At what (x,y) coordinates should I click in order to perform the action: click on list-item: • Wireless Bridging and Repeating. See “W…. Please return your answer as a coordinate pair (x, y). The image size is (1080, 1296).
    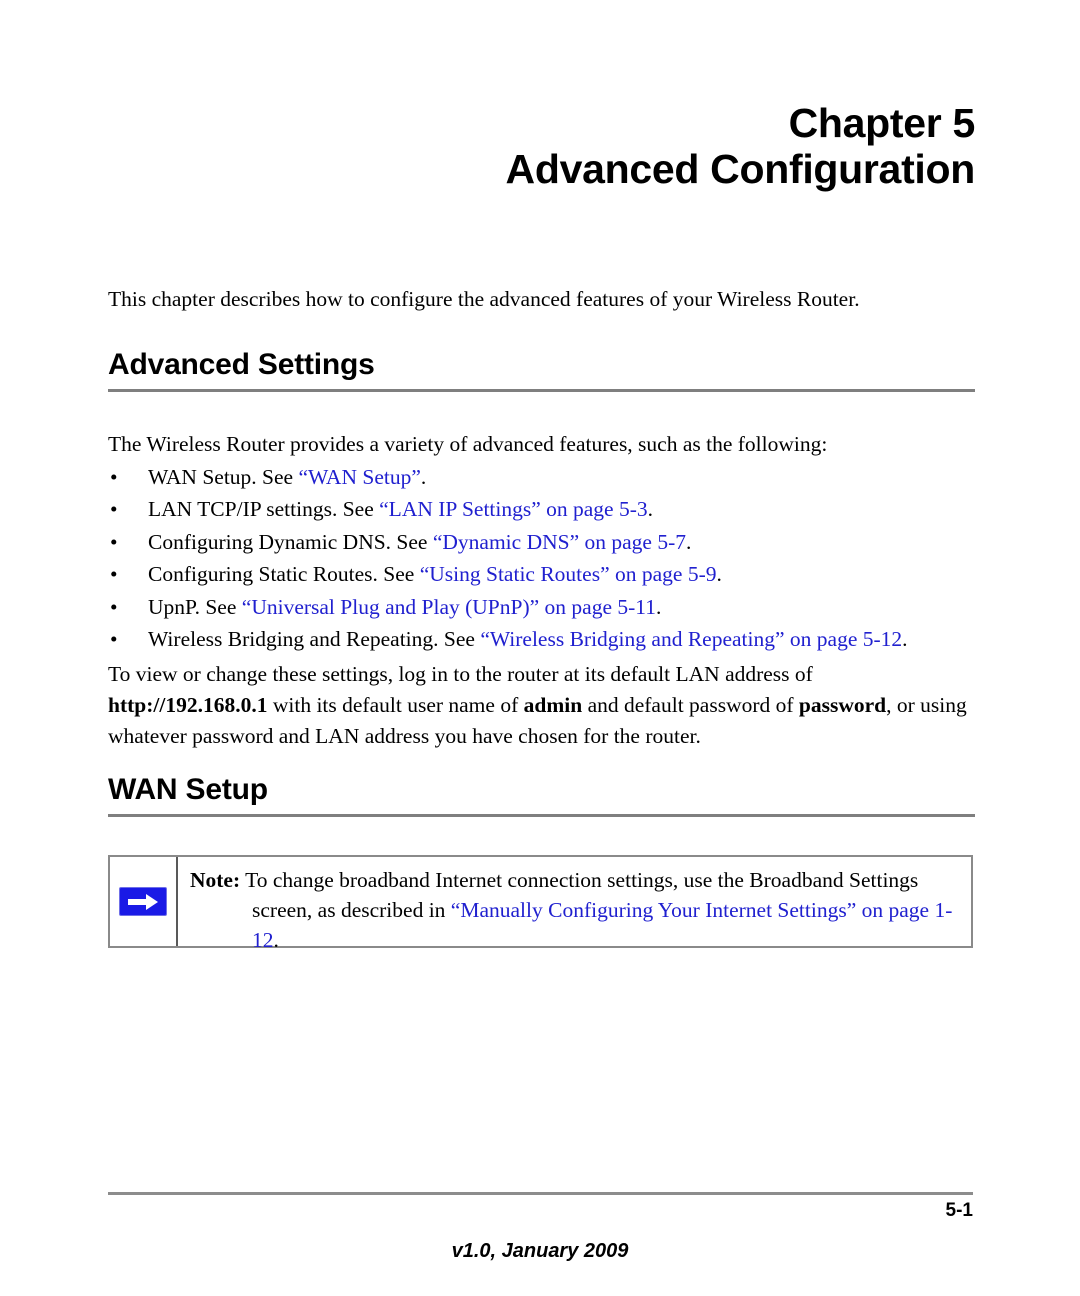
    Looking at the image, I should click on (541, 639).